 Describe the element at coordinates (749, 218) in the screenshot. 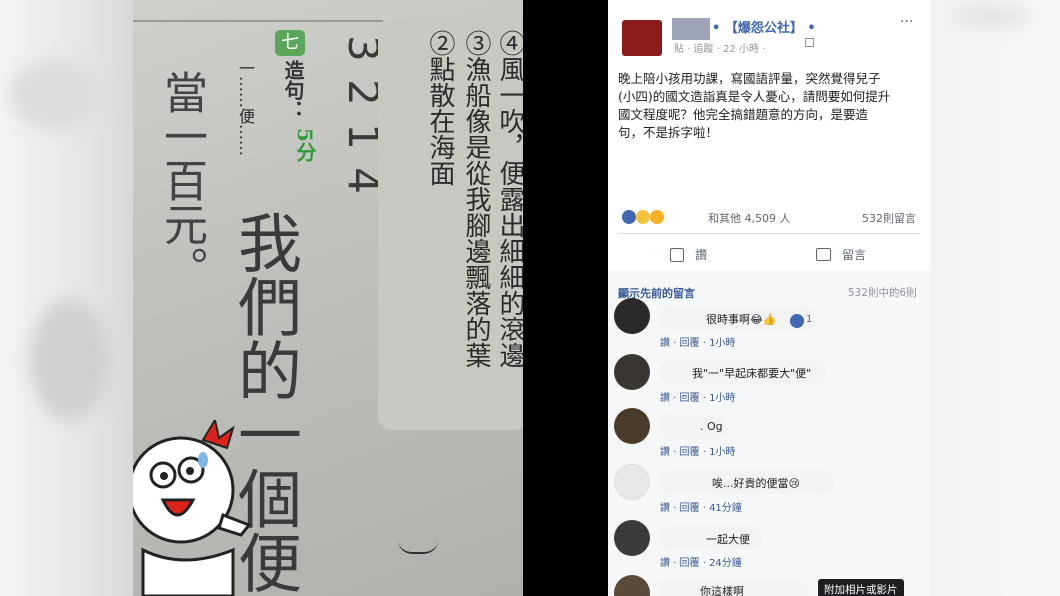

I see `reactions-count: 和其他 4,509 人` at that location.